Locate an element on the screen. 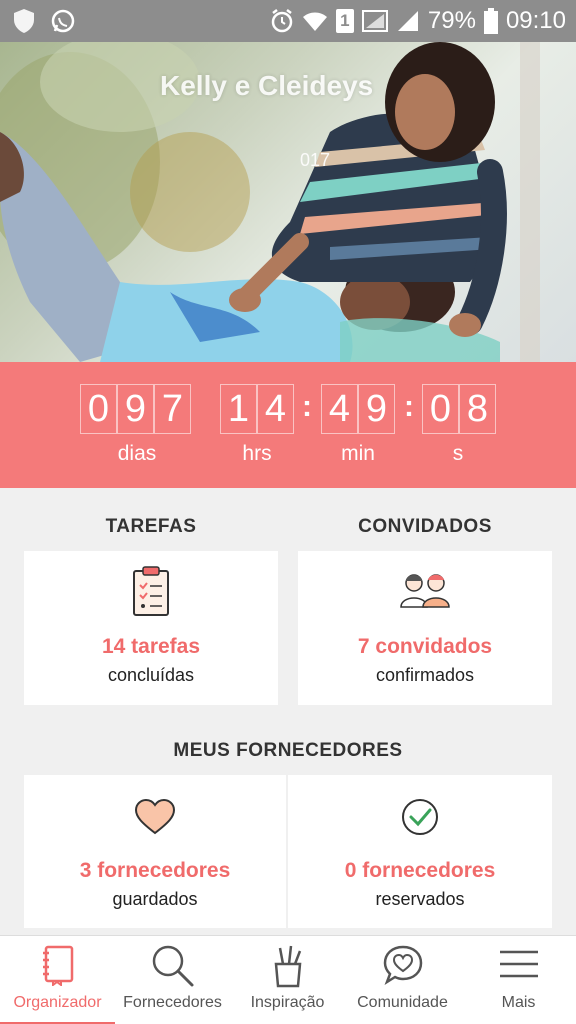  alarm-icon is located at coordinates (282, 21).